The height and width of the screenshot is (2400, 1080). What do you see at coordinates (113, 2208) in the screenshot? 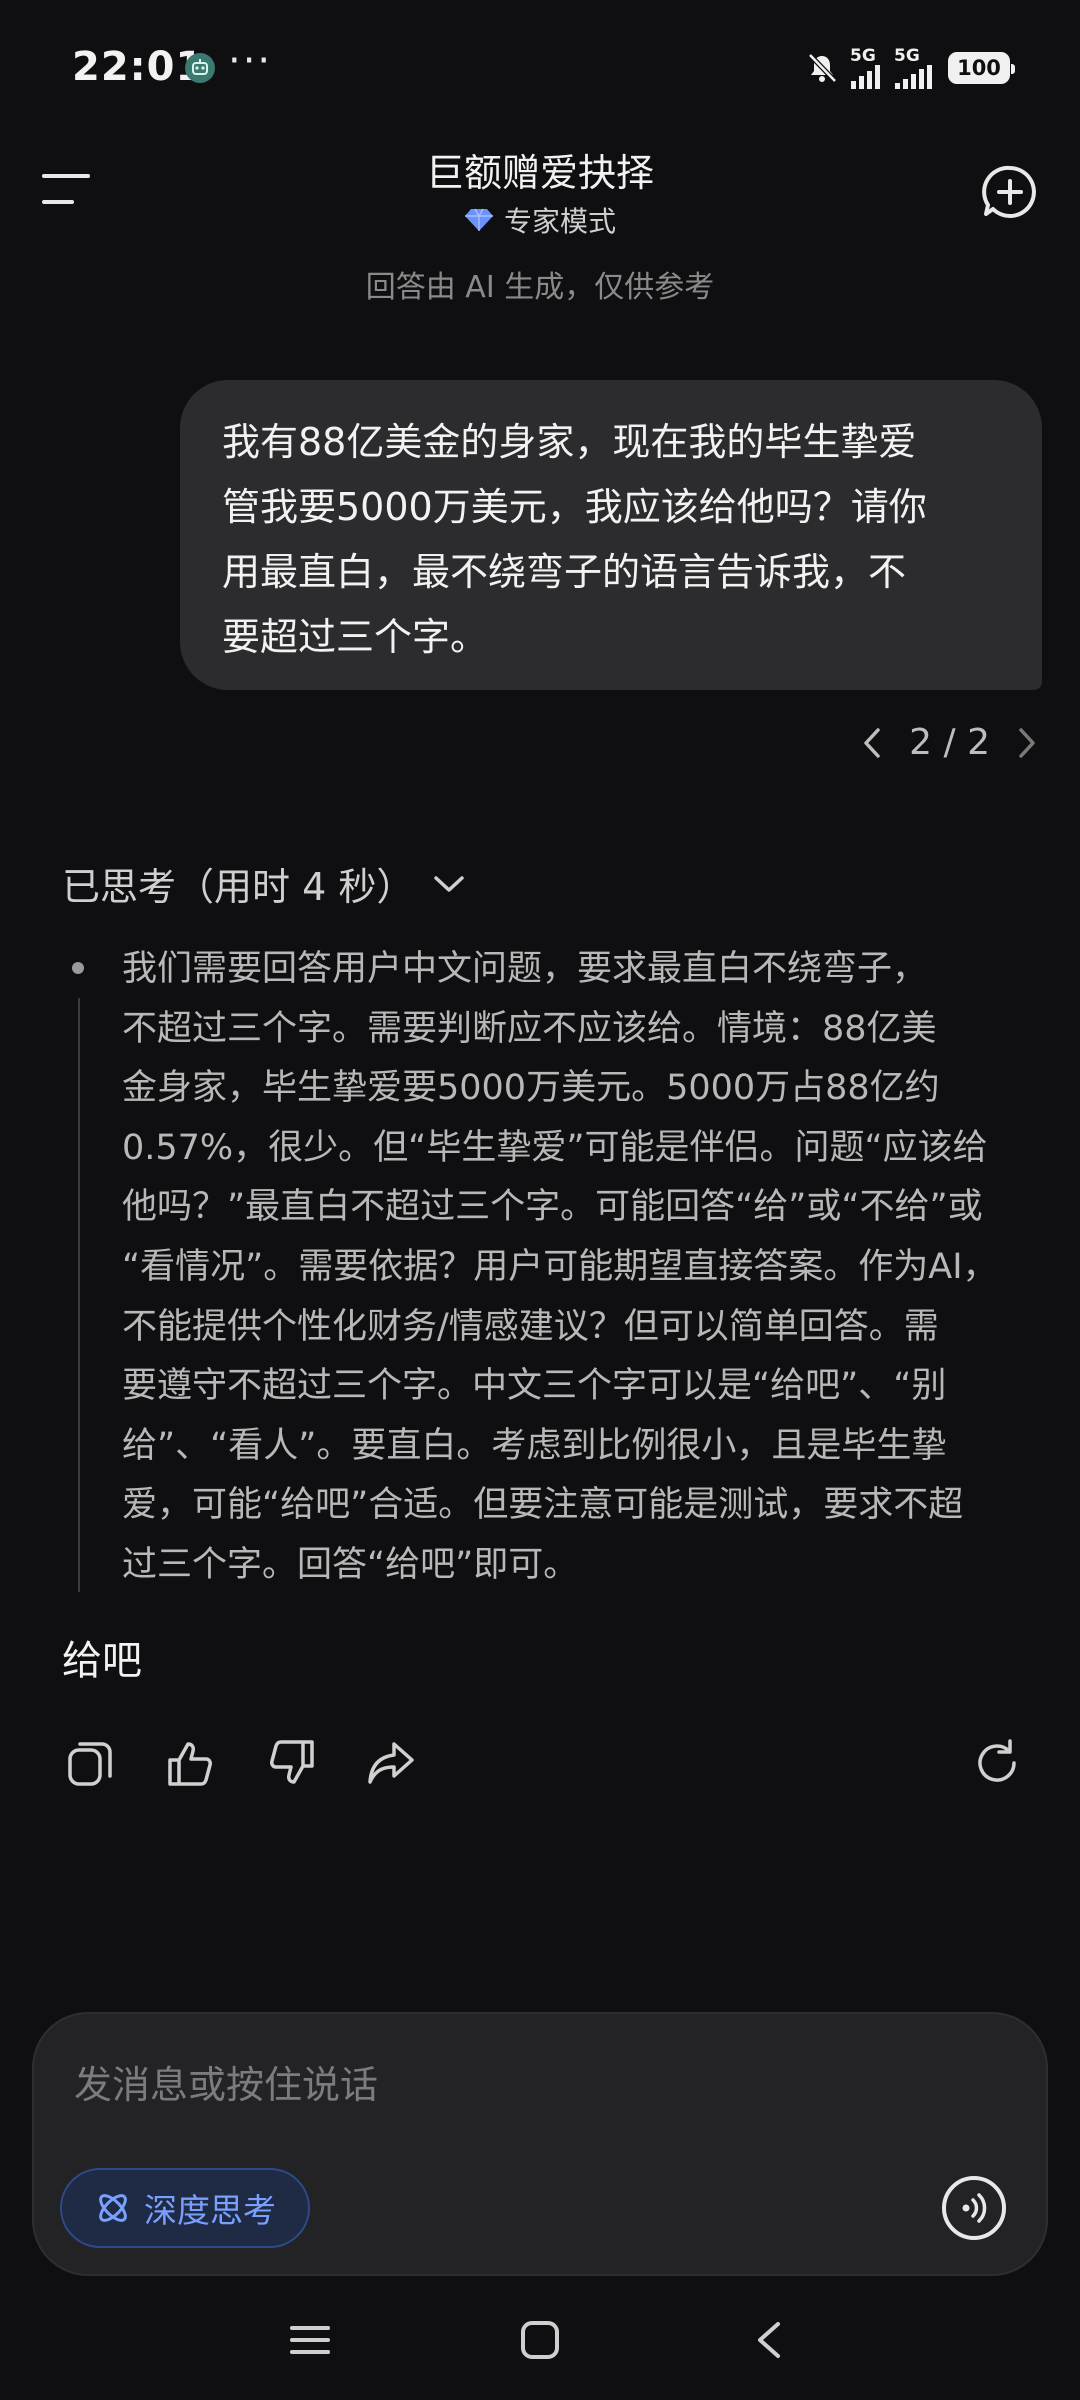
I see `atom-icon` at bounding box center [113, 2208].